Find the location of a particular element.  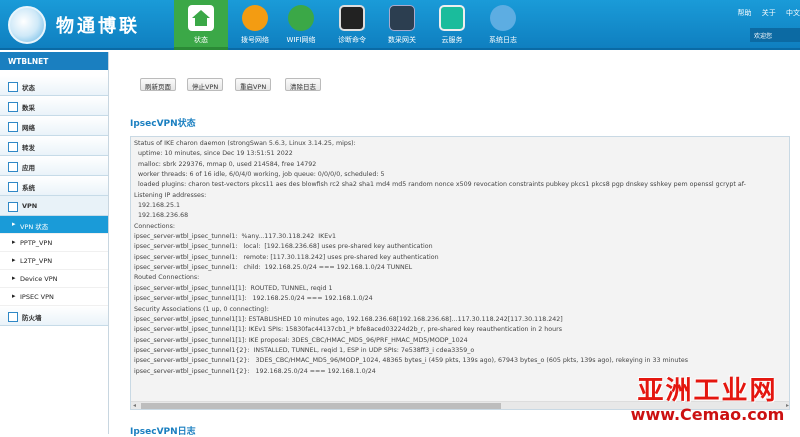

sidebar-item-apps: 应用 is located at coordinates (54, 166).